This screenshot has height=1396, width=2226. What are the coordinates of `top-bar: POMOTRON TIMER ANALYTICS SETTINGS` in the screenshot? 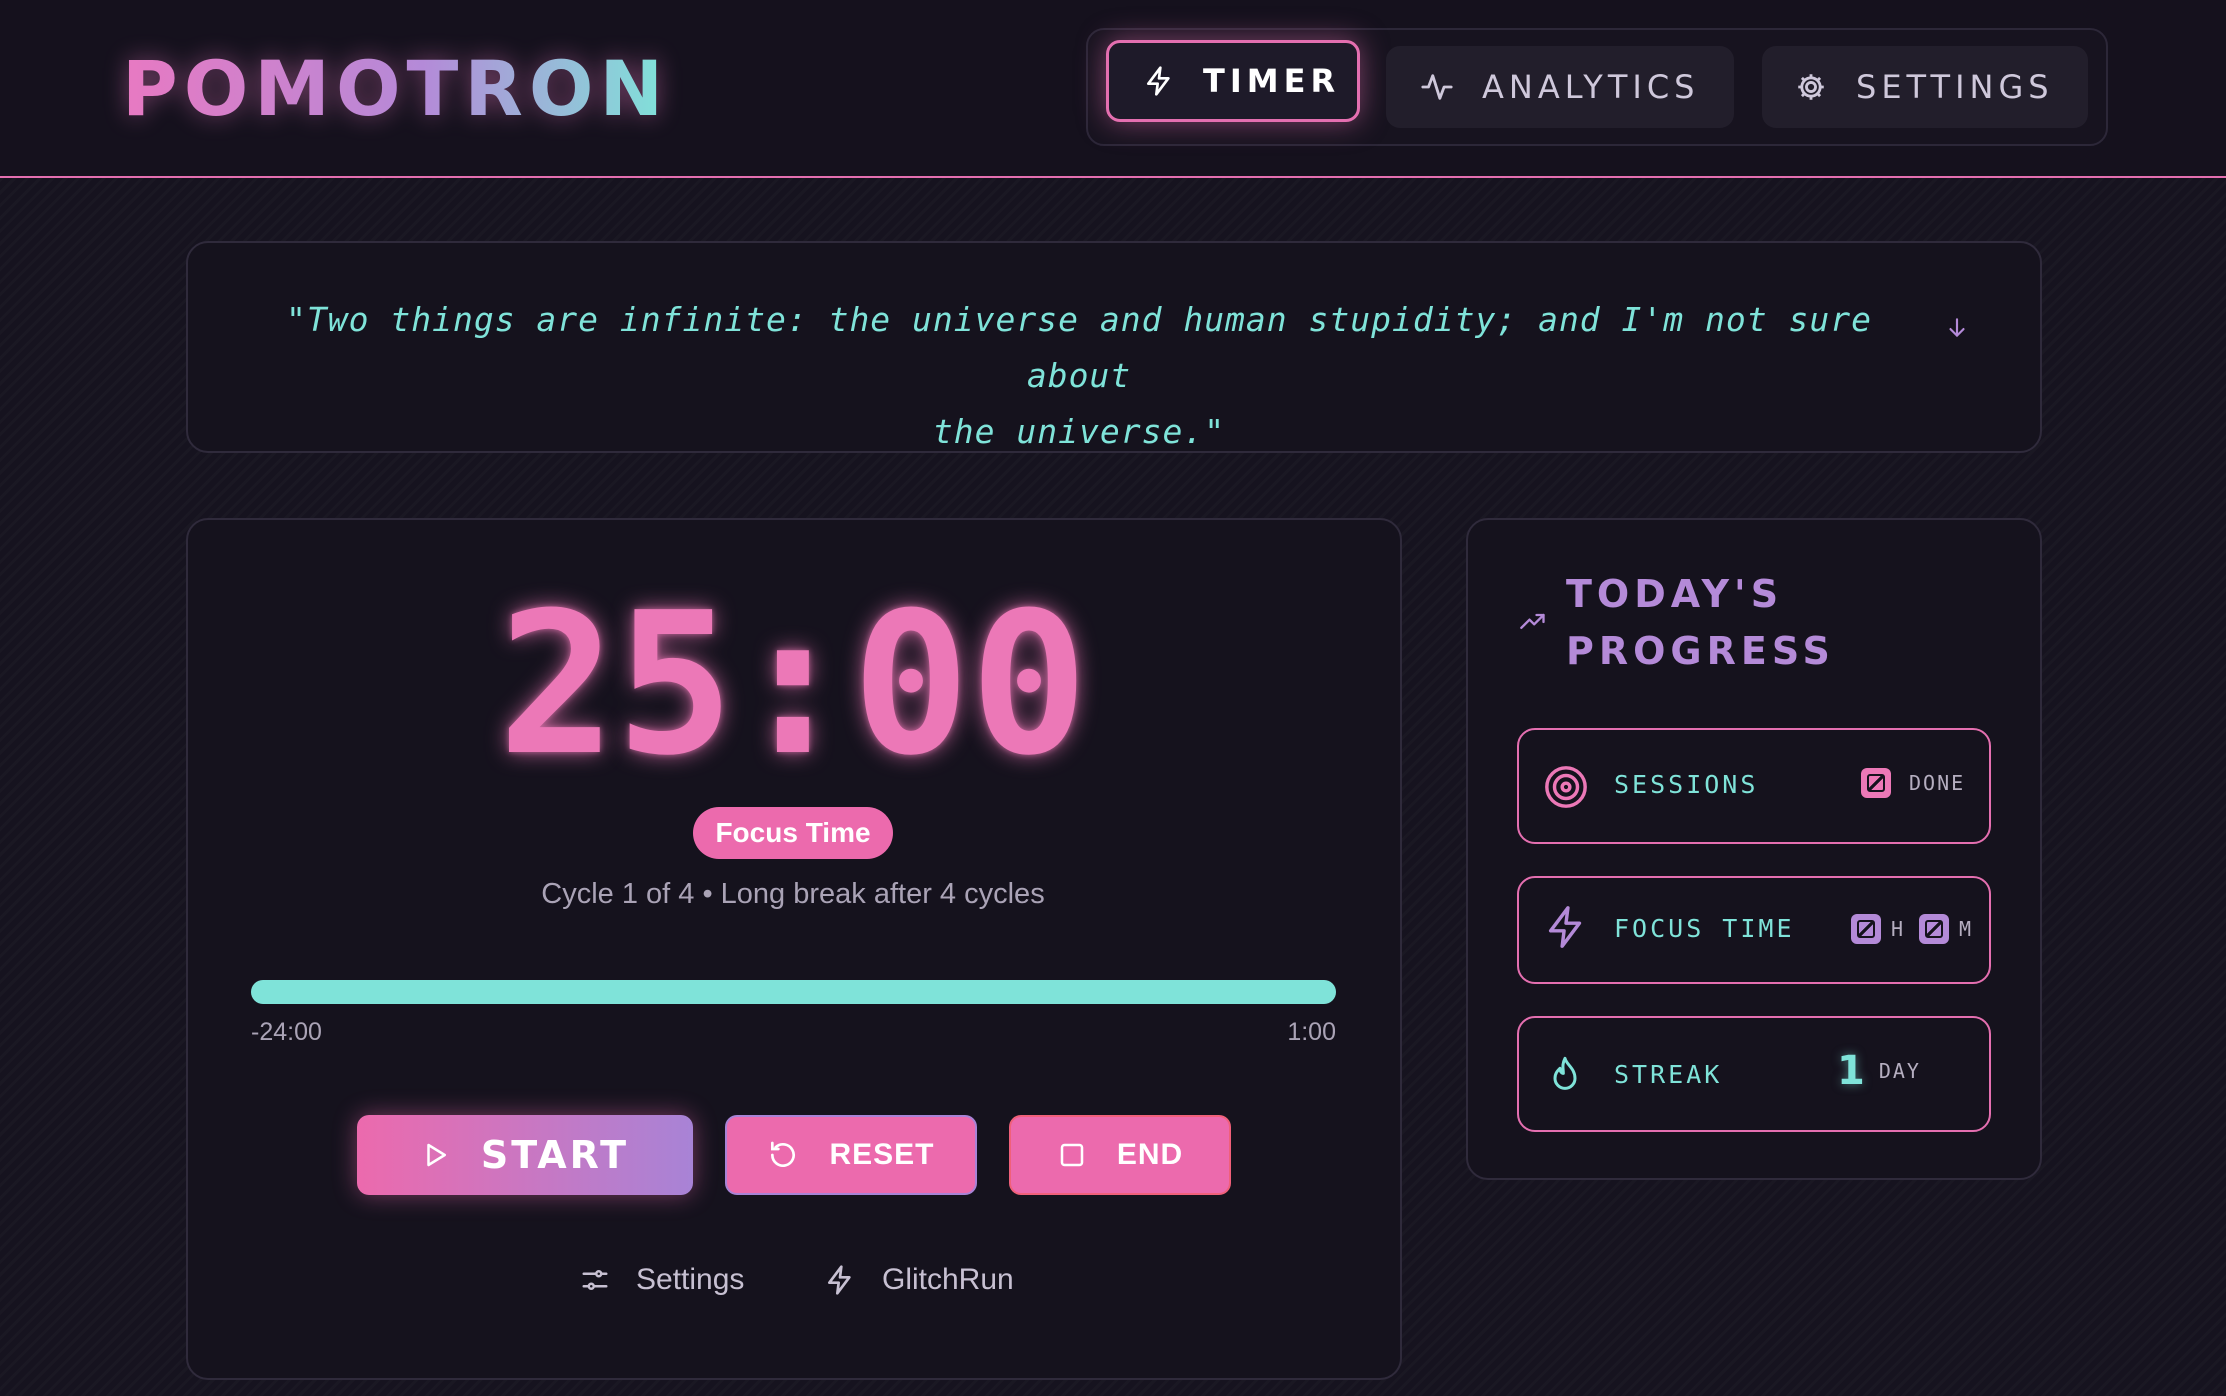 It's located at (1113, 89).